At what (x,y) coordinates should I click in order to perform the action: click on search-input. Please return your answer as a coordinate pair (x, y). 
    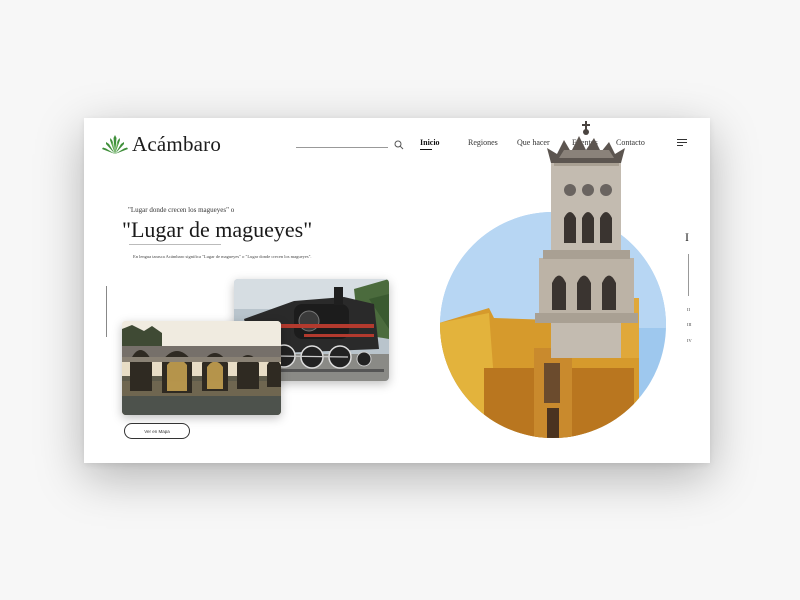
    Looking at the image, I should click on (342, 147).